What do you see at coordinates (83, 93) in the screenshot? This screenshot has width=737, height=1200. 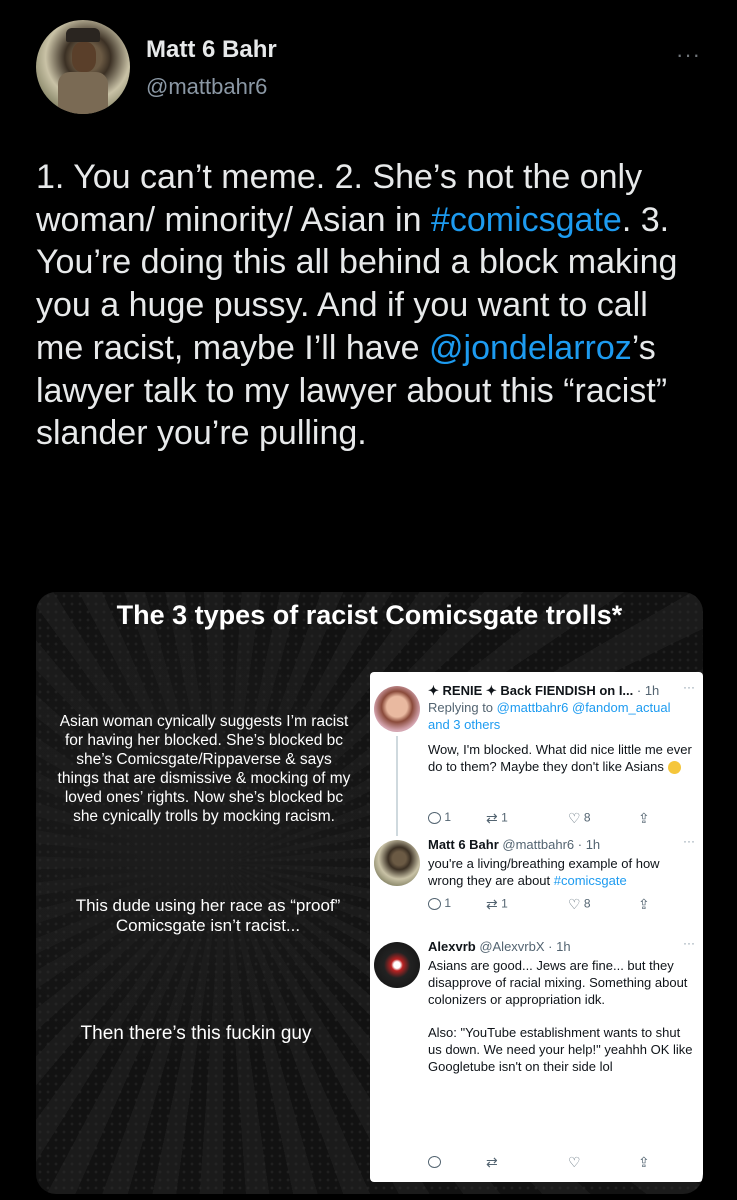 I see `avatar-body` at bounding box center [83, 93].